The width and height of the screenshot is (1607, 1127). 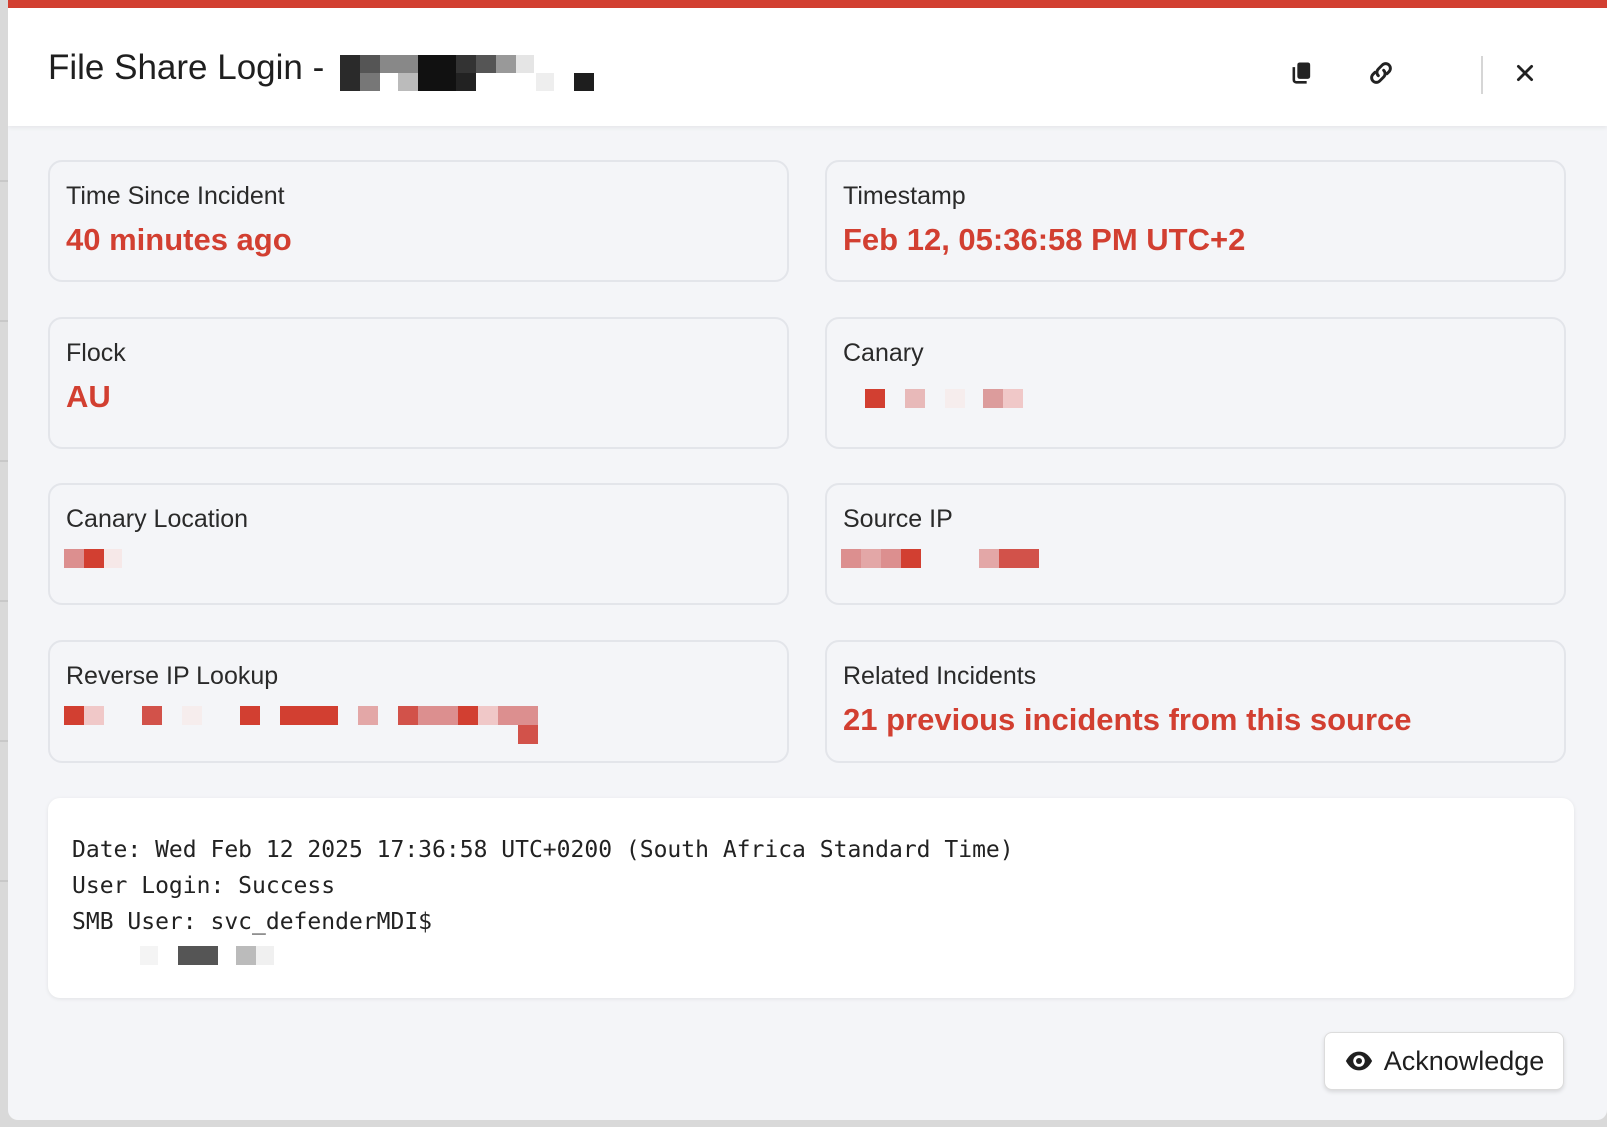 I want to click on acknowledge-button: Acknowledge, so click(x=1444, y=1061).